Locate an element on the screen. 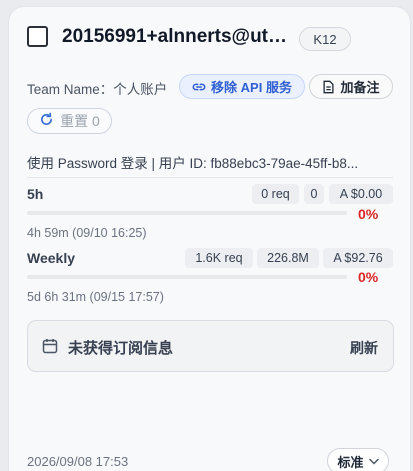 This screenshot has height=471, width=413. remove-api-label: 移除 API 服务 is located at coordinates (251, 87).